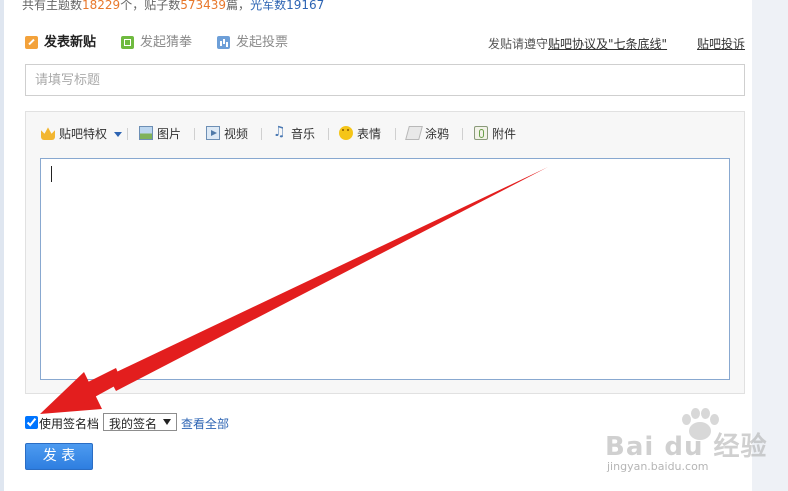 This screenshot has height=491, width=788. I want to click on baidu-jingyan-watermark: Bai du 经验 jingyan.baidu.com, so click(686, 448).